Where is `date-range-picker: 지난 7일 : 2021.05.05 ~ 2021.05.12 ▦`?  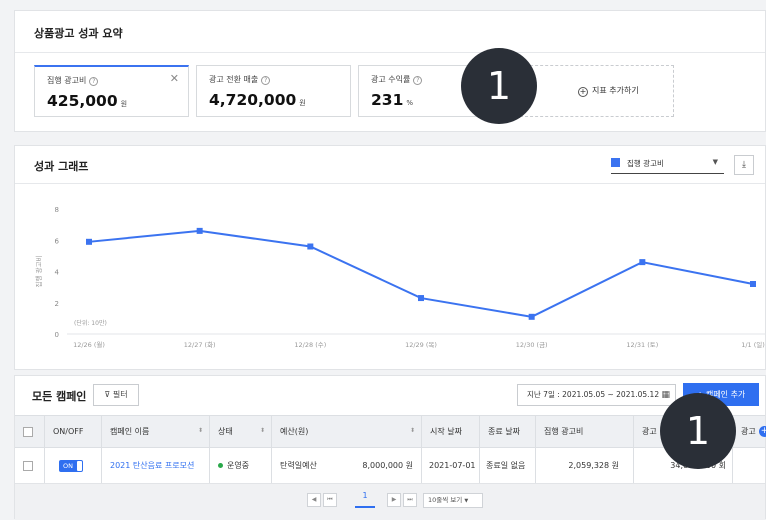 date-range-picker: 지난 7일 : 2021.05.05 ~ 2021.05.12 ▦ is located at coordinates (596, 395).